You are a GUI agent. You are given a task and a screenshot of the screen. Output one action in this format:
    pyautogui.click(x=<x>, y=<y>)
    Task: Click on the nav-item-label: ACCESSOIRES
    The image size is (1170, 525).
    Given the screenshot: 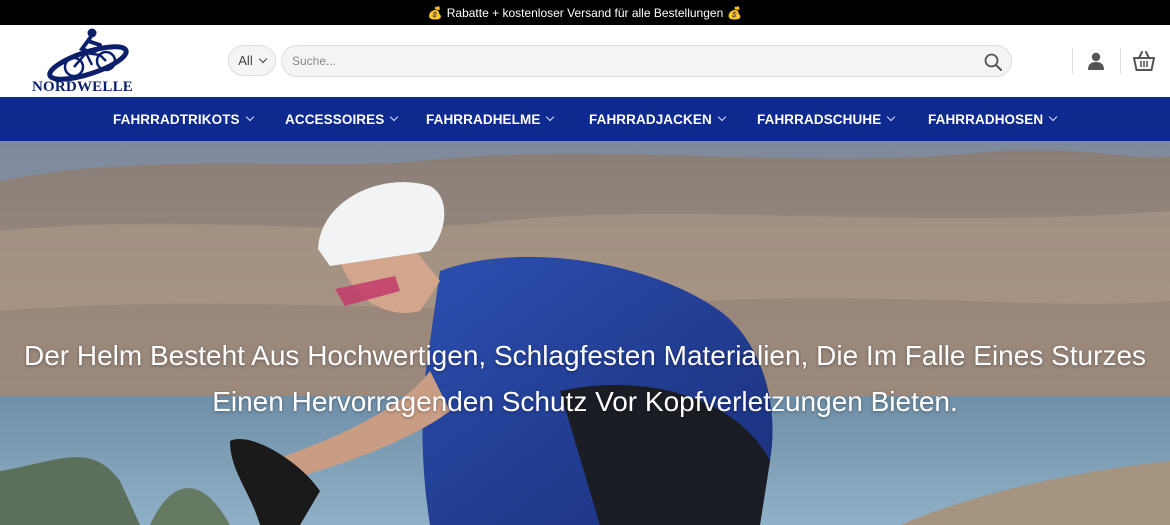 What is the action you would take?
    pyautogui.click(x=335, y=119)
    